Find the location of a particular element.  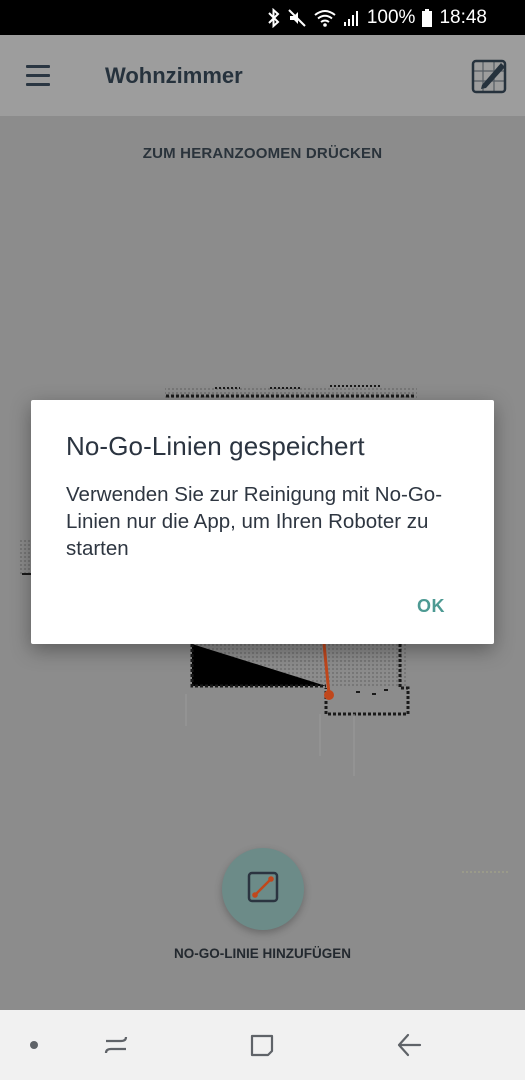

ok-button: OK is located at coordinates (431, 606).